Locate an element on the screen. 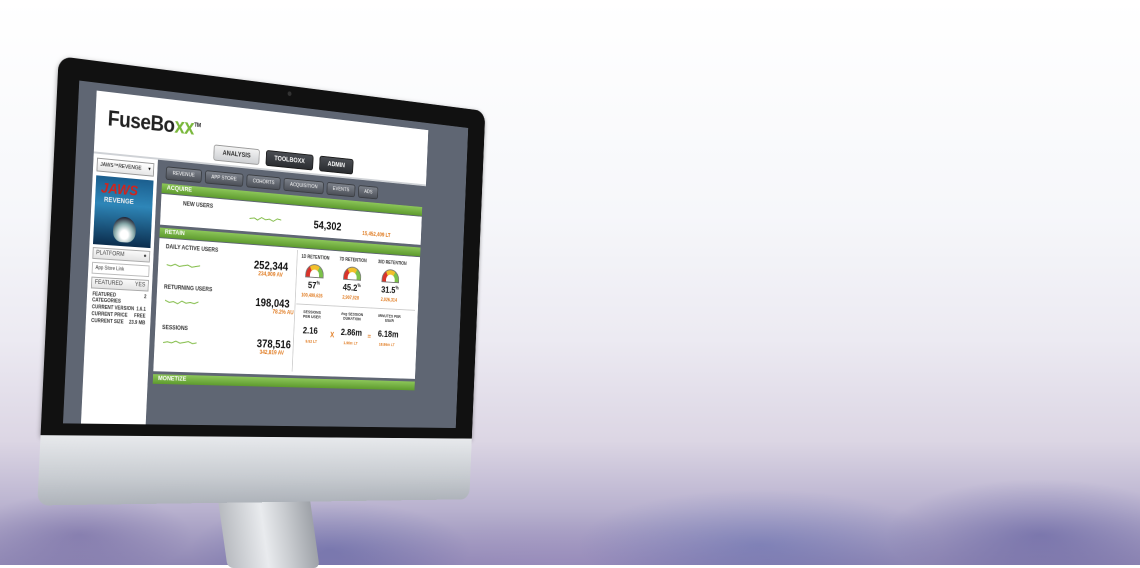 Image resolution: width=1140 pixels, height=568 pixels. sessions-sub: 342,819 AV is located at coordinates (272, 353).